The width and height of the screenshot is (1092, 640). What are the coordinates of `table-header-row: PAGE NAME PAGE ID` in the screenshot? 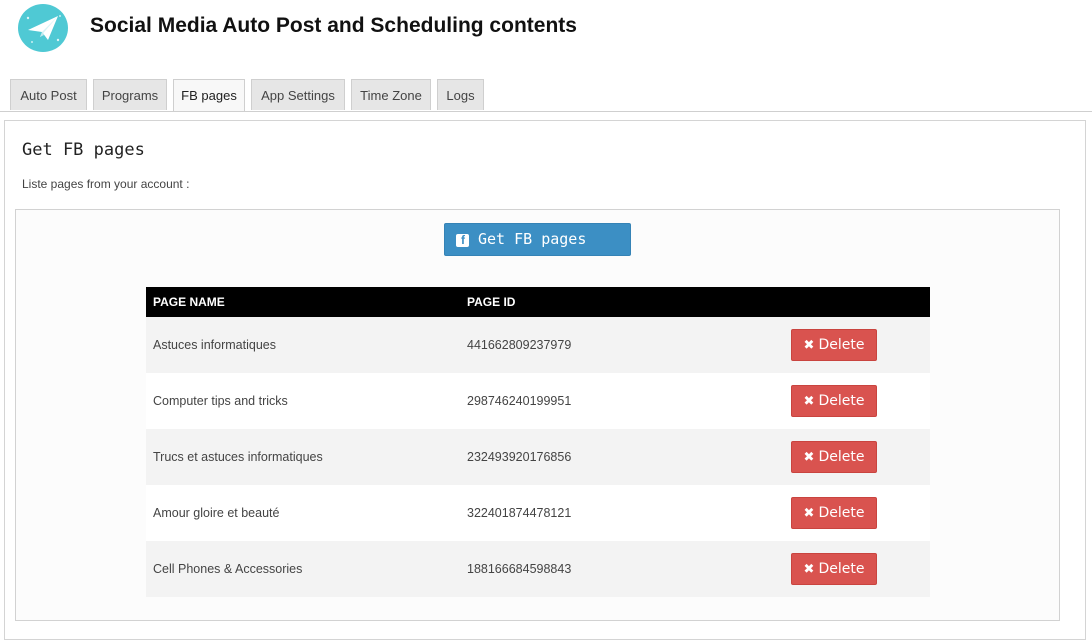 It's located at (538, 302).